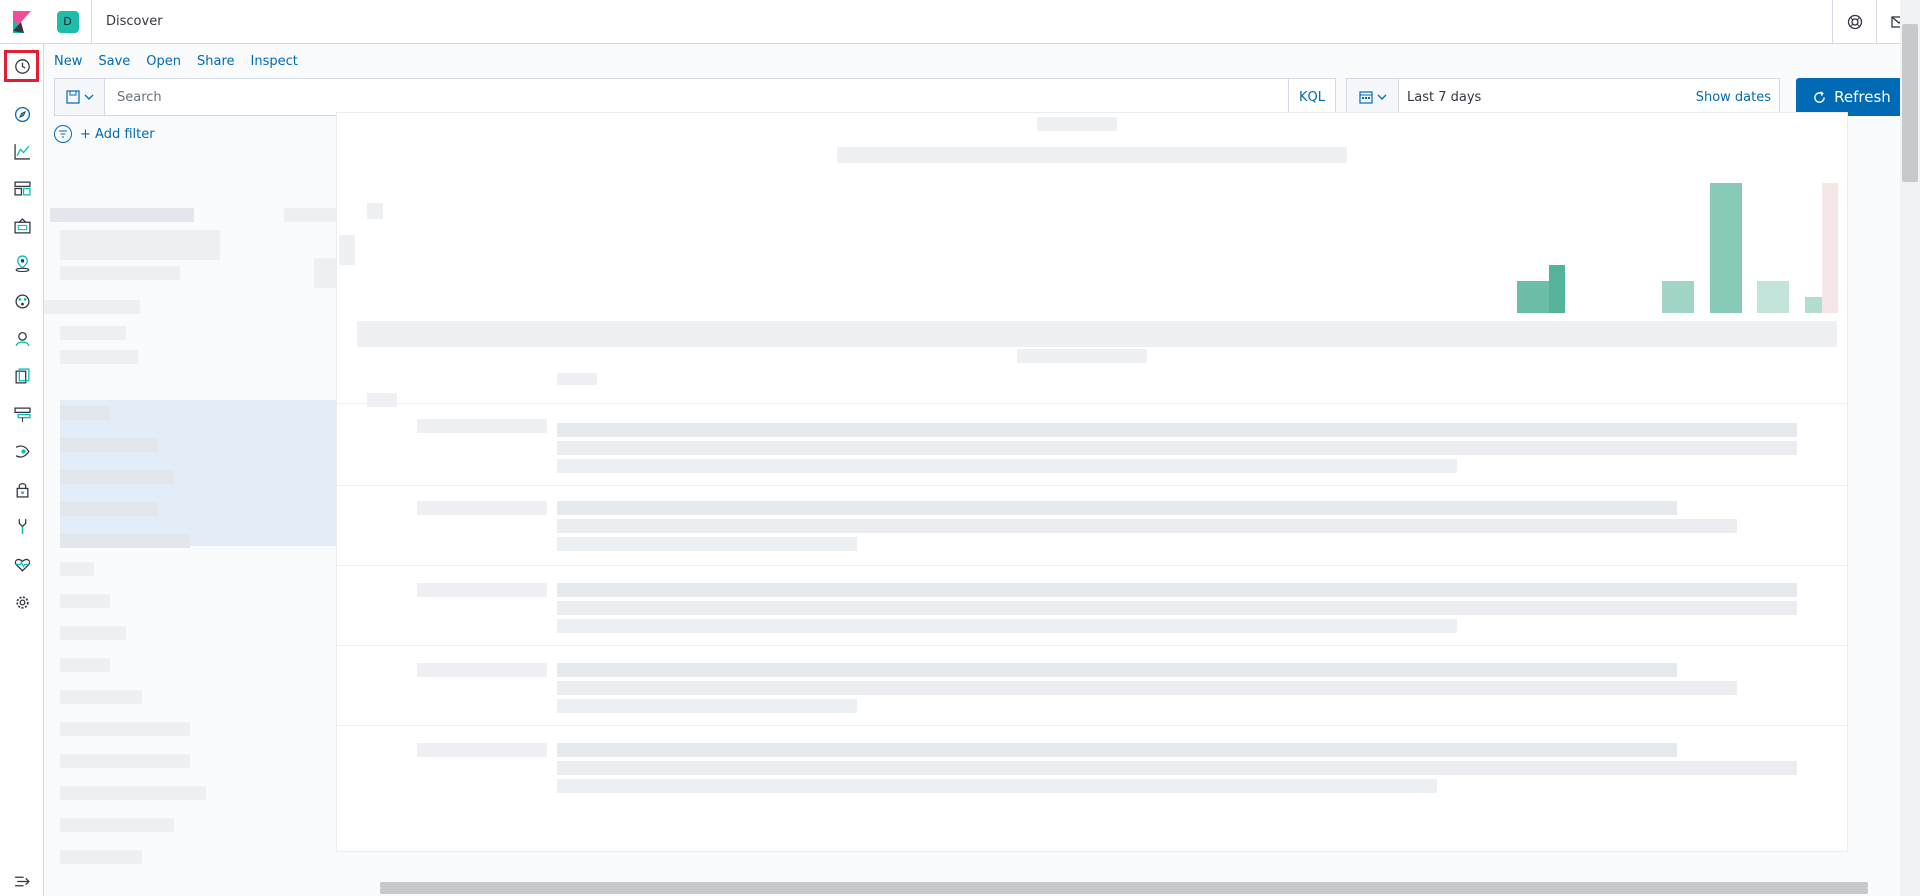 The width and height of the screenshot is (1920, 896). Describe the element at coordinates (22, 263) in the screenshot. I see `maps-icon` at that location.